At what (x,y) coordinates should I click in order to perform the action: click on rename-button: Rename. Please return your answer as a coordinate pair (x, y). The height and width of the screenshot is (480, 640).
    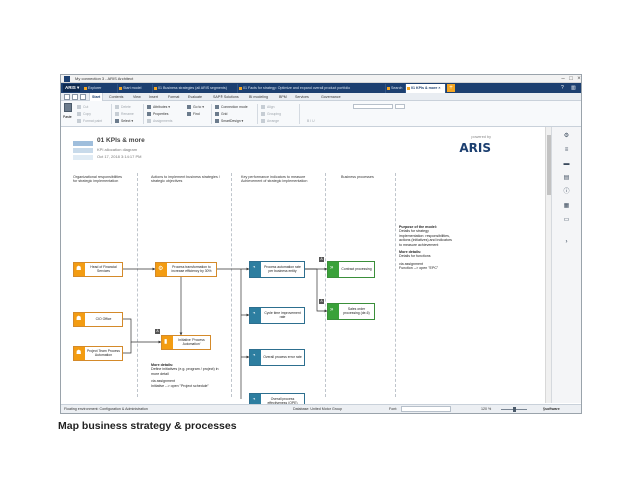
    Looking at the image, I should click on (124, 114).